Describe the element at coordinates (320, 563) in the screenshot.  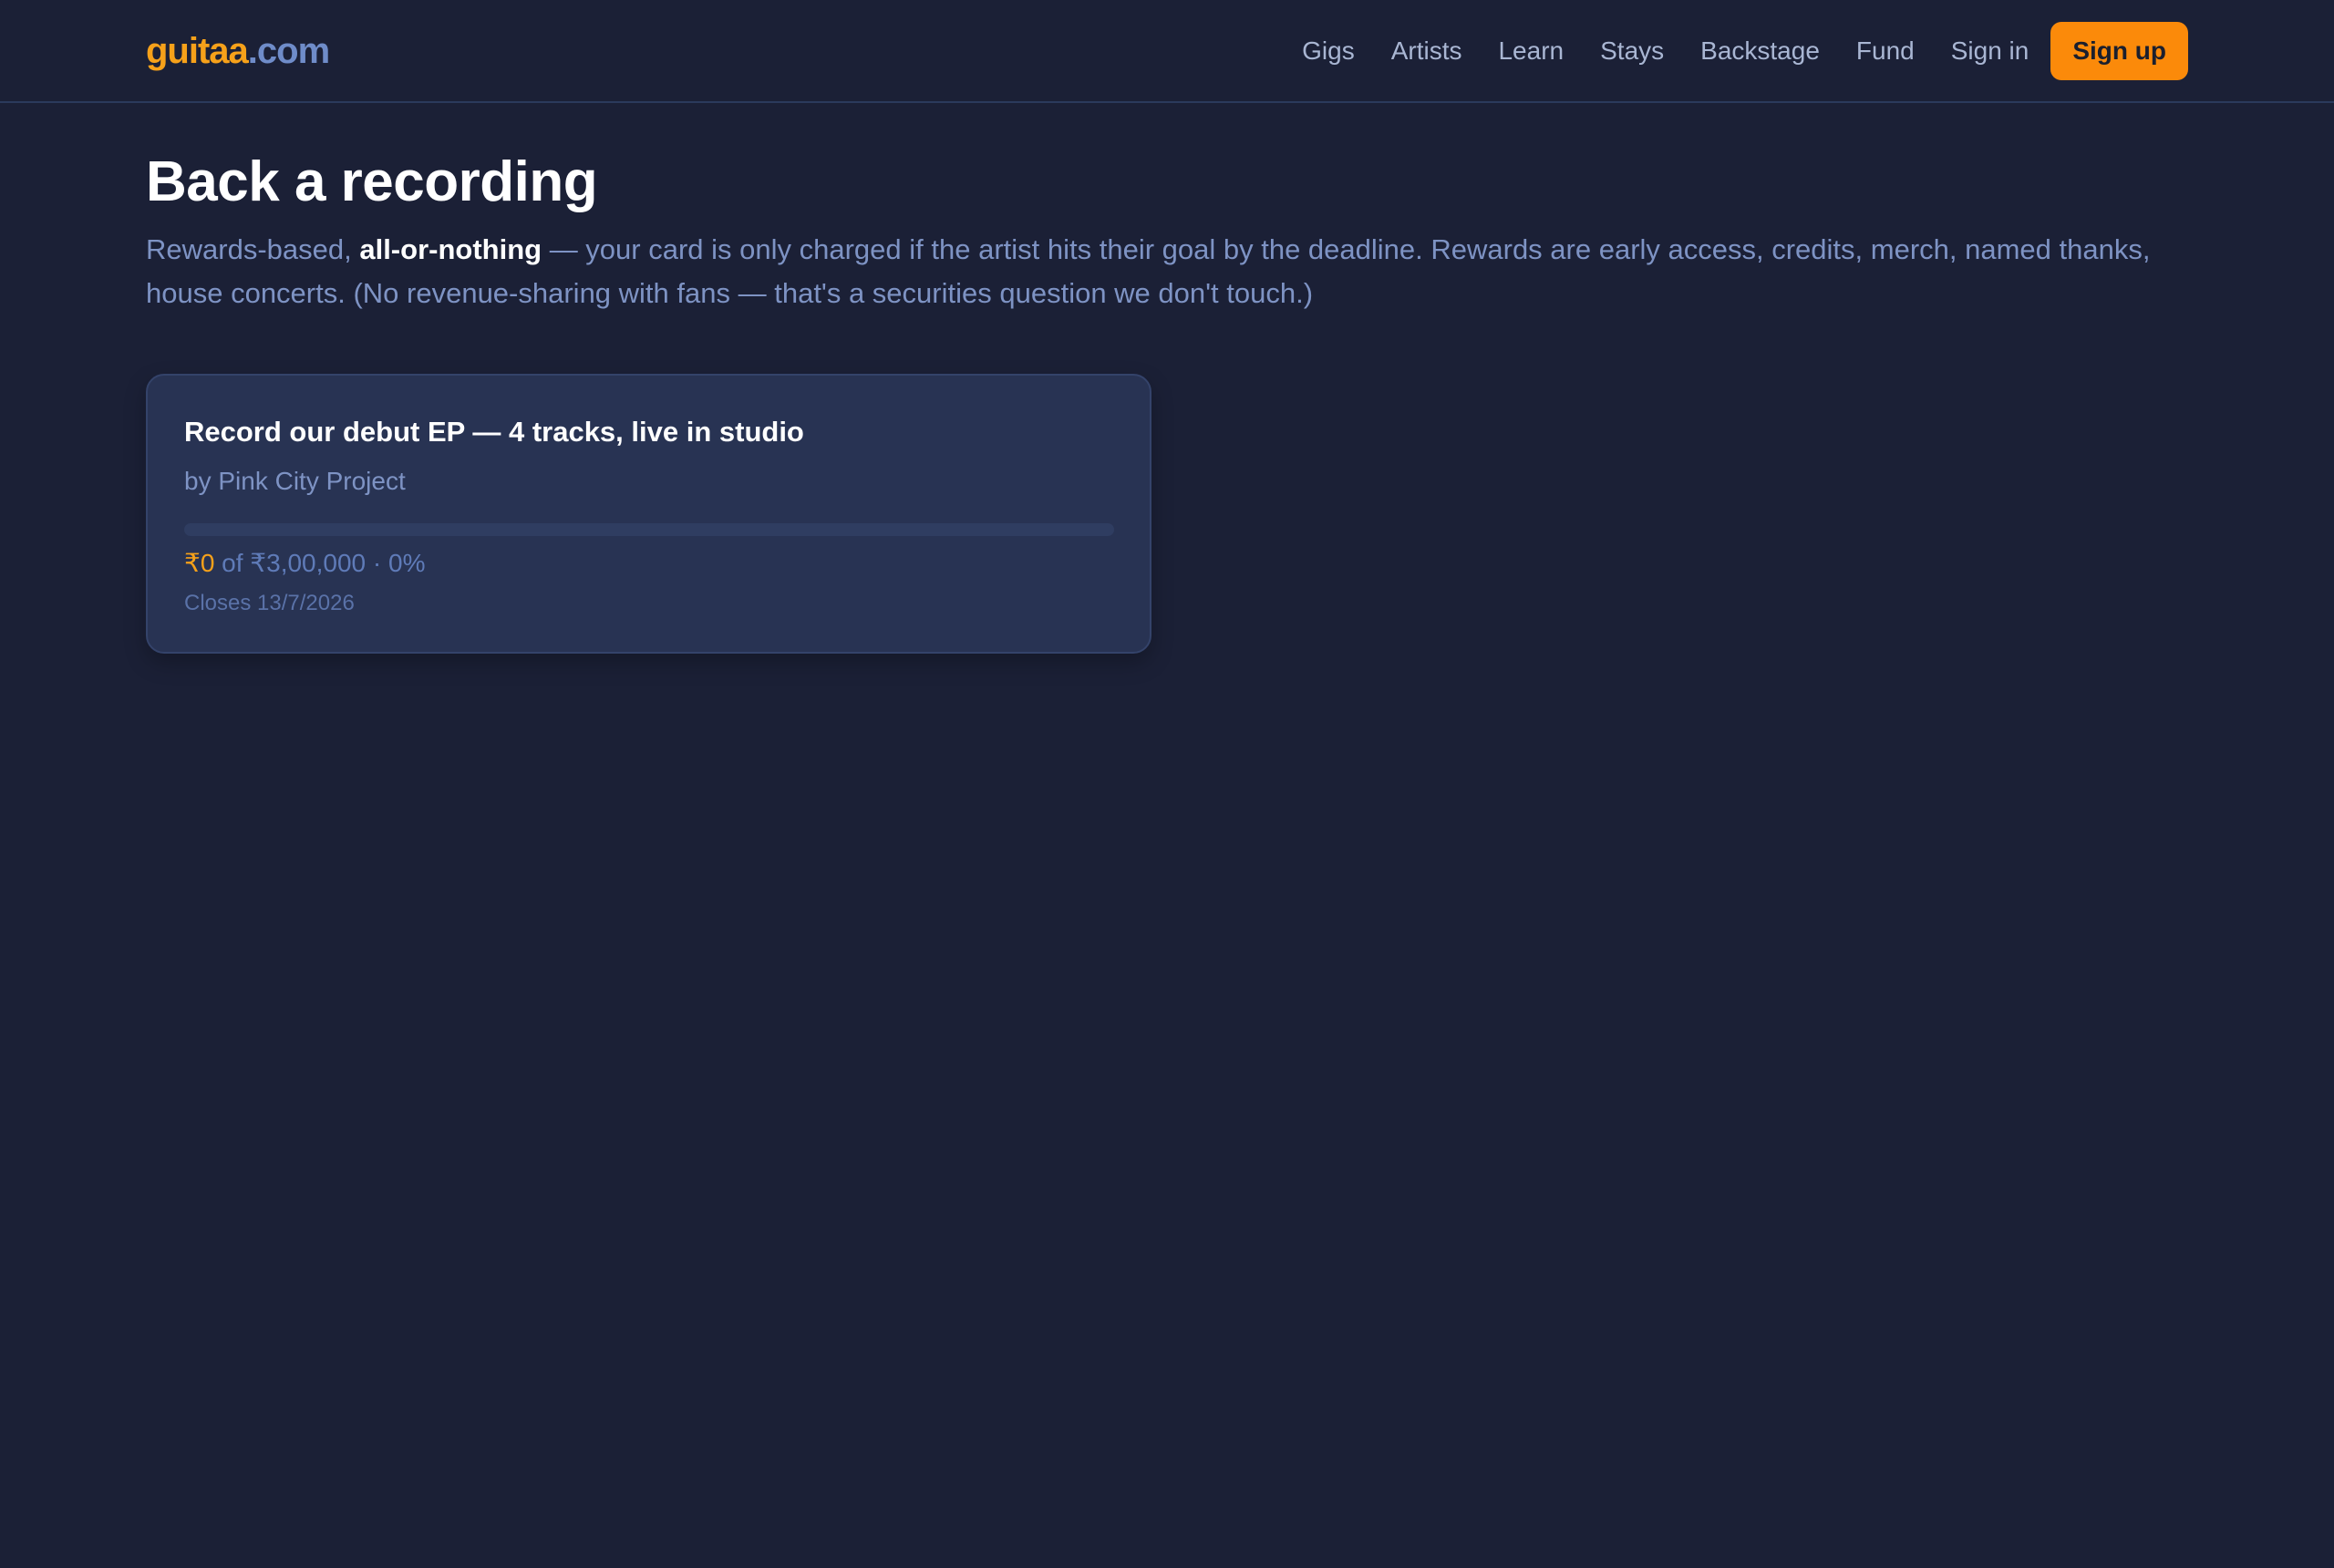
I see `amount-goal: of ₹3,00,000 · 0%` at that location.